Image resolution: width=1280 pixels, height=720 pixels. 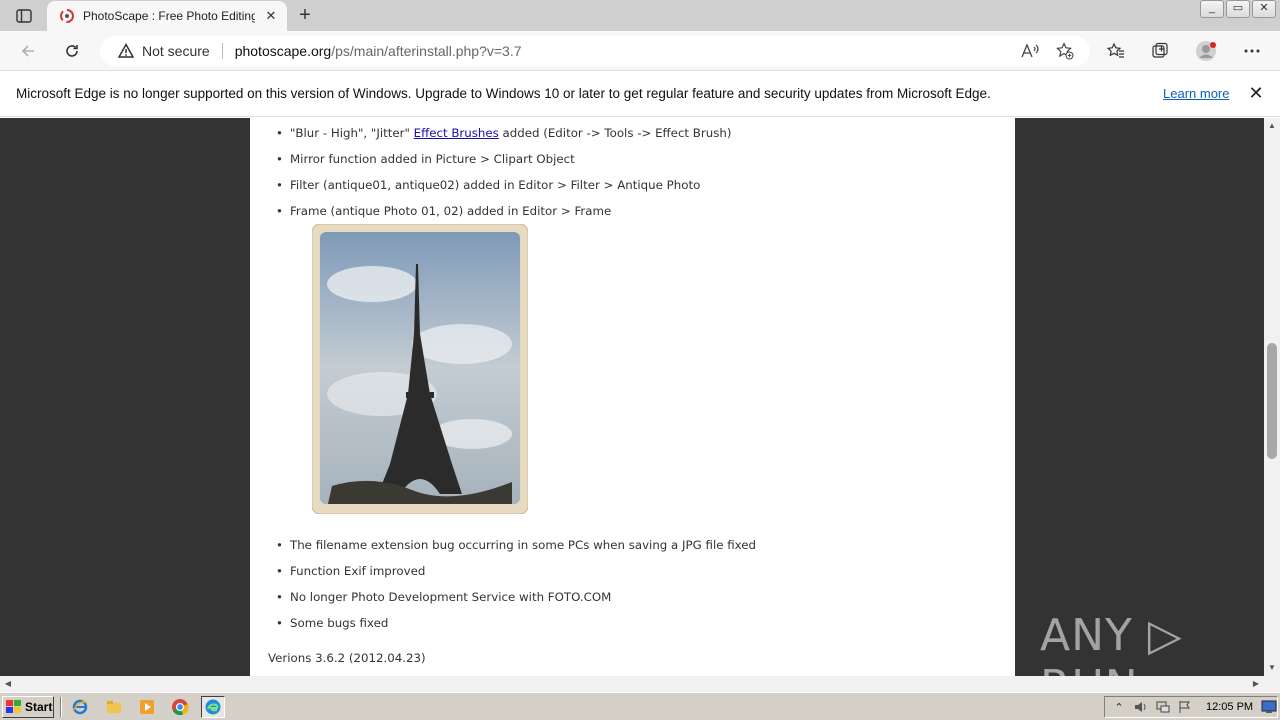 I want to click on start-label: Start, so click(x=39, y=707).